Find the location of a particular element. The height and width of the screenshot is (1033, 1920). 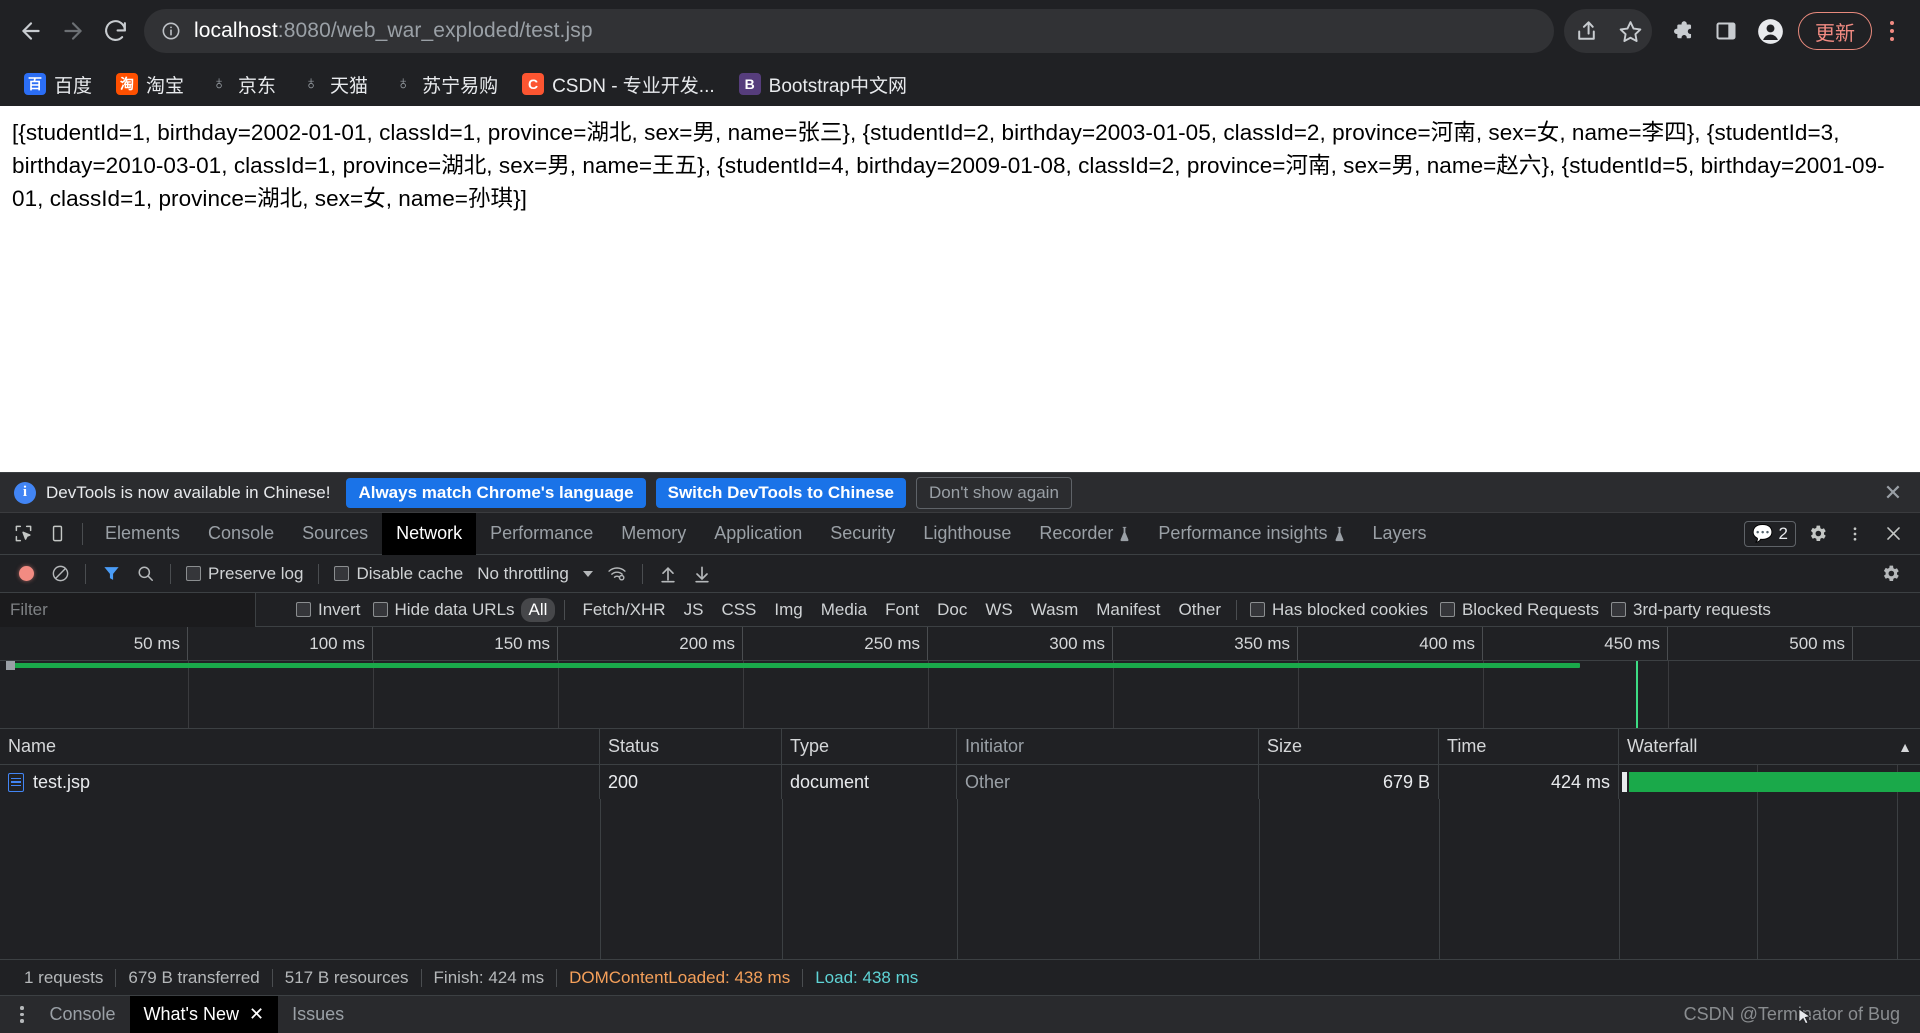

tab-application: Application is located at coordinates (758, 534).